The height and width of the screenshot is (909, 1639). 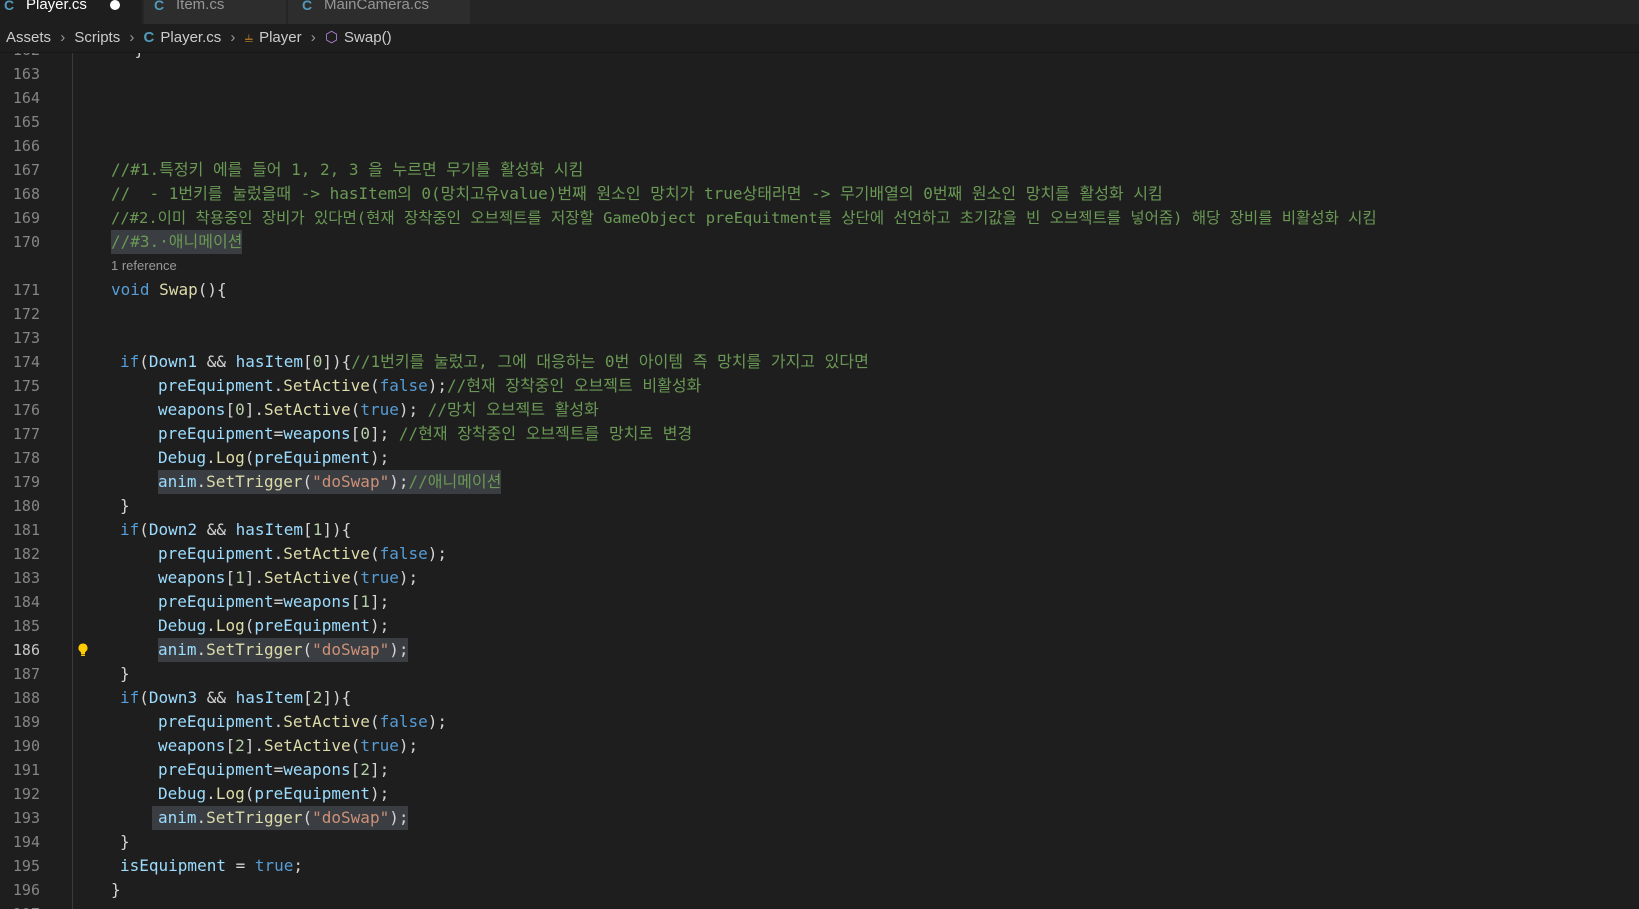 I want to click on line-number: 171, so click(x=26, y=290).